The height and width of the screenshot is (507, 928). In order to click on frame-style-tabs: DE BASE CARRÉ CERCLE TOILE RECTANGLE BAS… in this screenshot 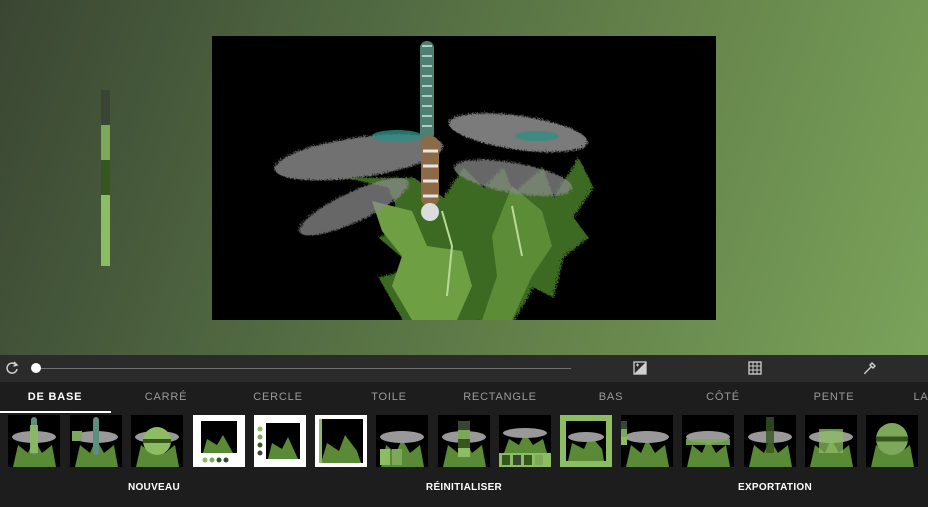, I will do `click(464, 397)`.